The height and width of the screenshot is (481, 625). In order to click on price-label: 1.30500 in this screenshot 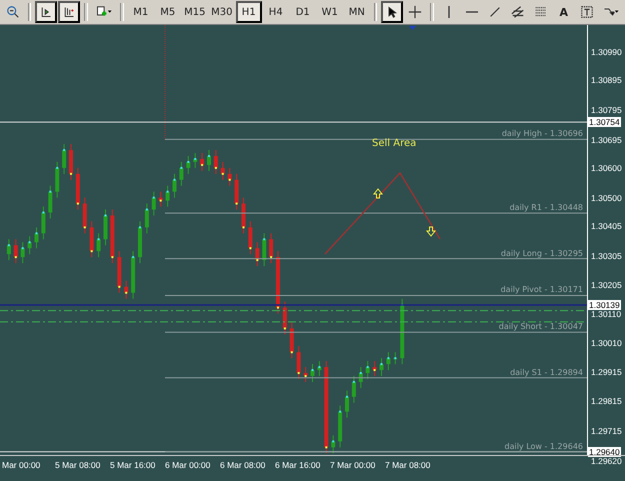, I will do `click(606, 197)`.